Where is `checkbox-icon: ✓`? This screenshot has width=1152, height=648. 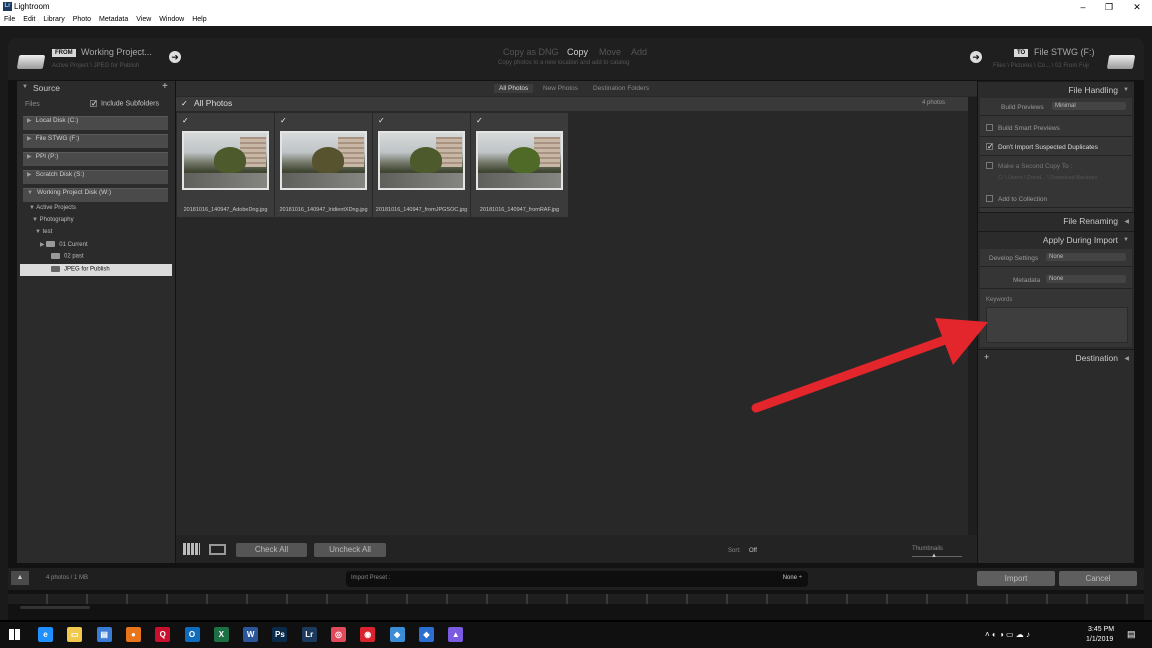
checkbox-icon: ✓ is located at coordinates (990, 147).